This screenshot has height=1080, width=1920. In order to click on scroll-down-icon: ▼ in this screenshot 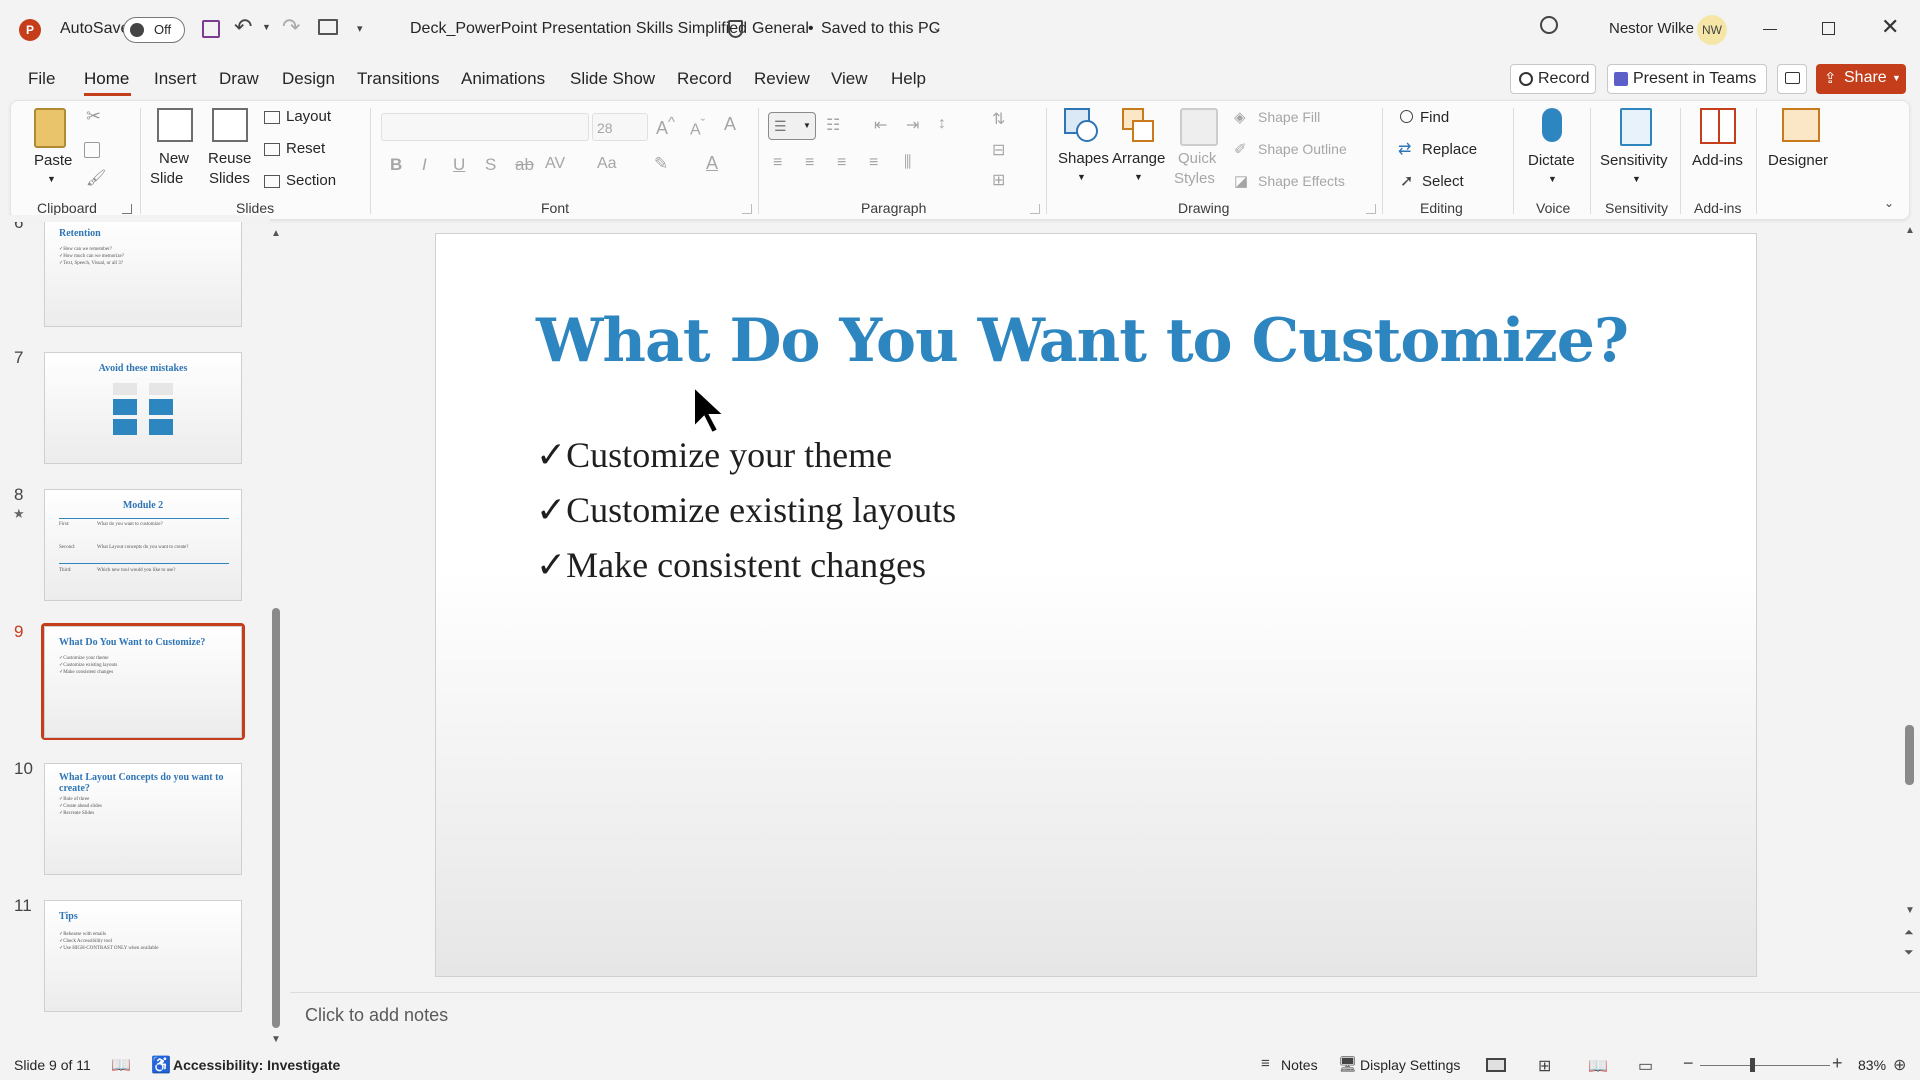, I will do `click(1910, 910)`.